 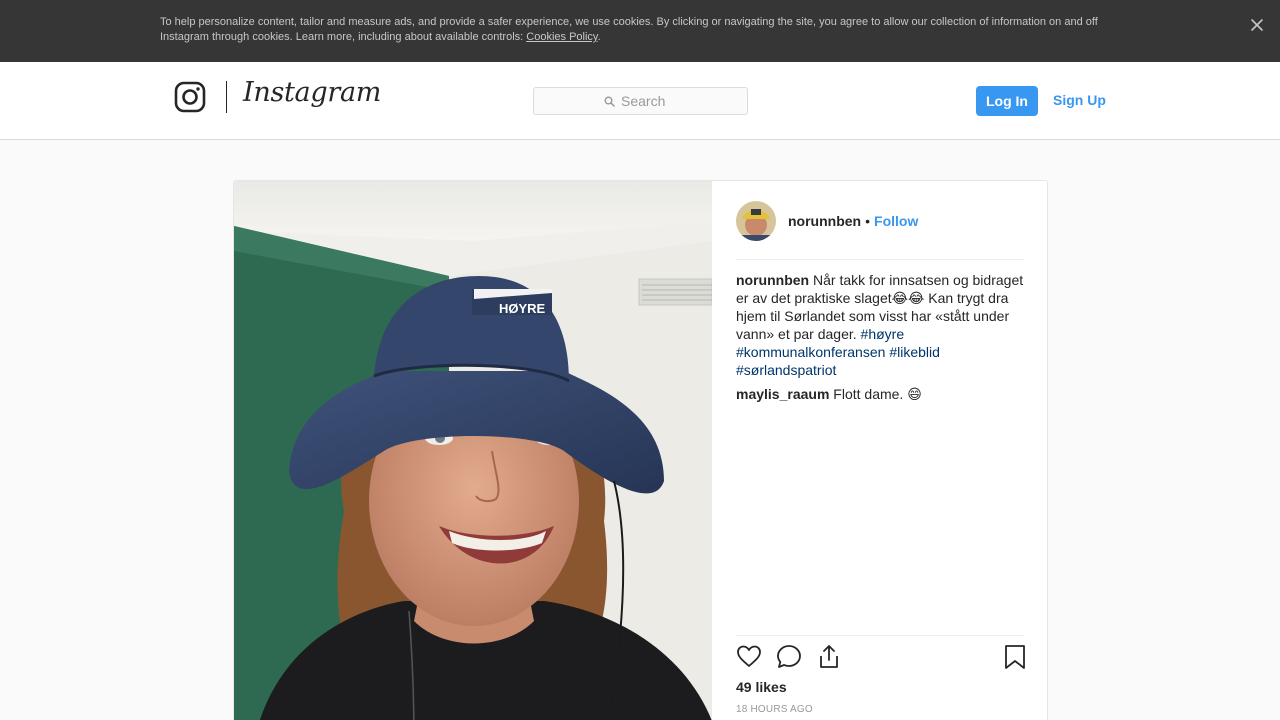 I want to click on comment-icon, so click(x=789, y=657).